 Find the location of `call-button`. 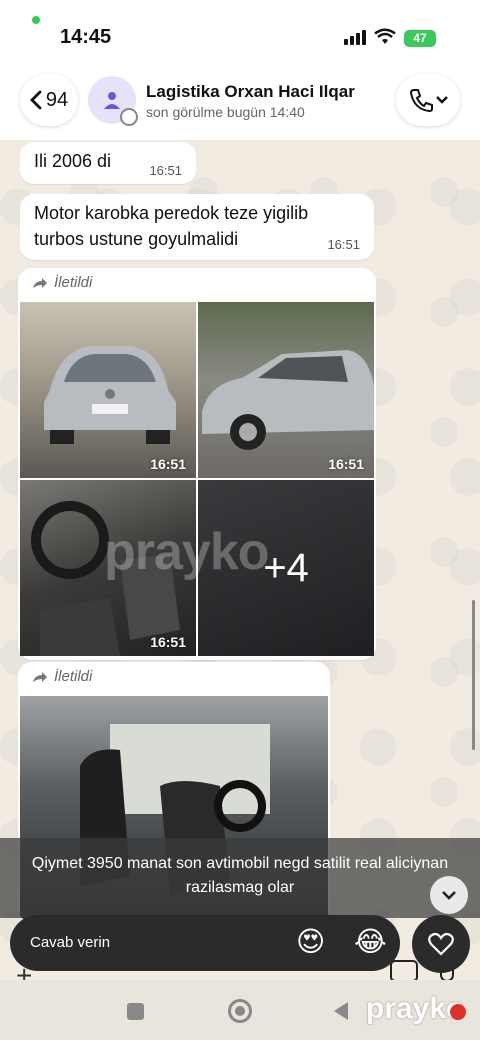

call-button is located at coordinates (428, 100).